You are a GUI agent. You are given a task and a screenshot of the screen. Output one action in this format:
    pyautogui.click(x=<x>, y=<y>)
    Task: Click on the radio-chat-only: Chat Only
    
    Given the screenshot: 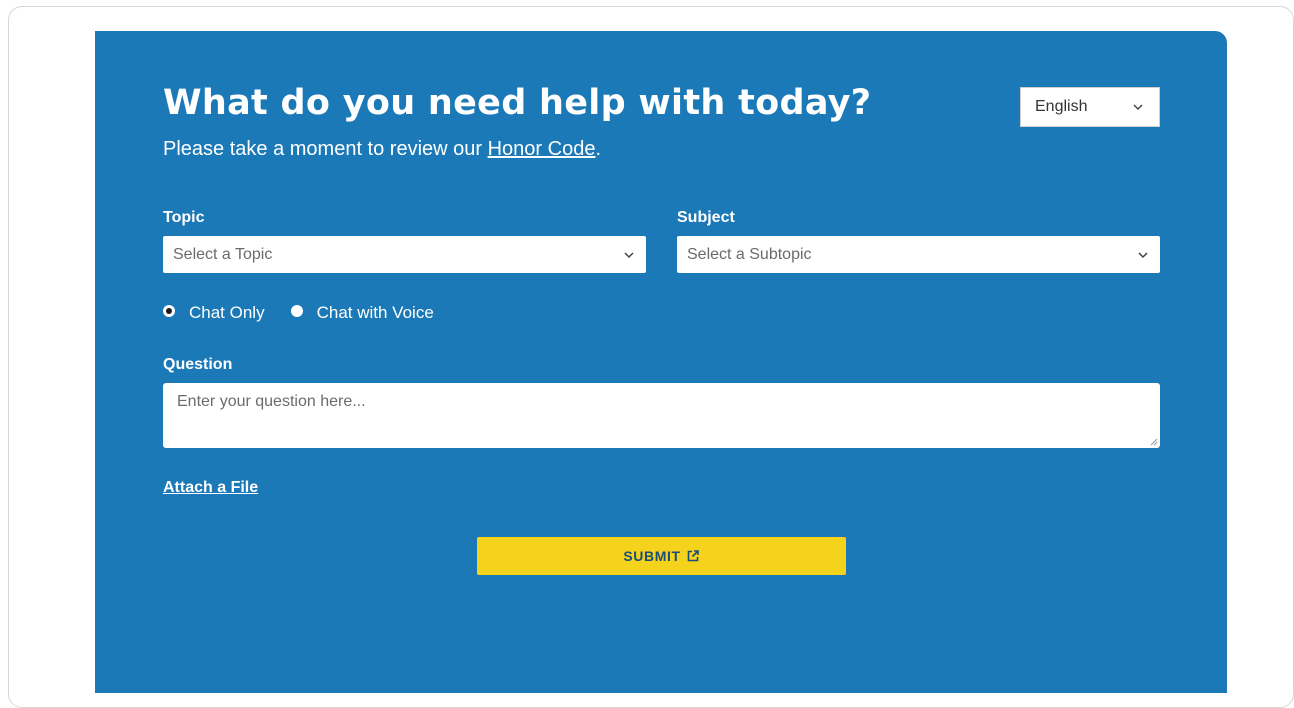 What is the action you would take?
    pyautogui.click(x=214, y=313)
    